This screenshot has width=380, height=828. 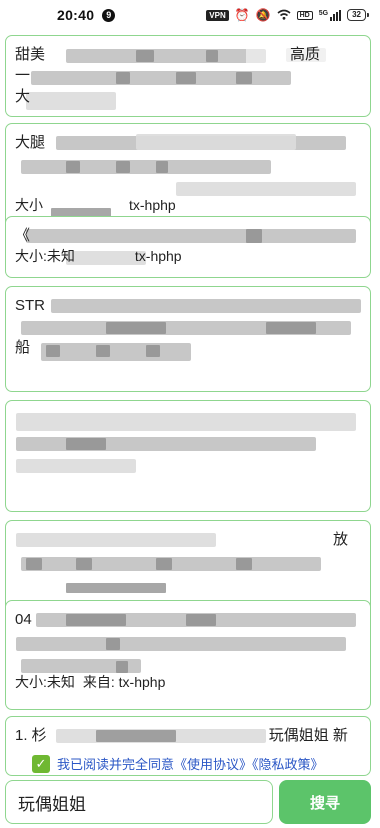 What do you see at coordinates (304, 15) in the screenshot?
I see `hd-icon: HD` at bounding box center [304, 15].